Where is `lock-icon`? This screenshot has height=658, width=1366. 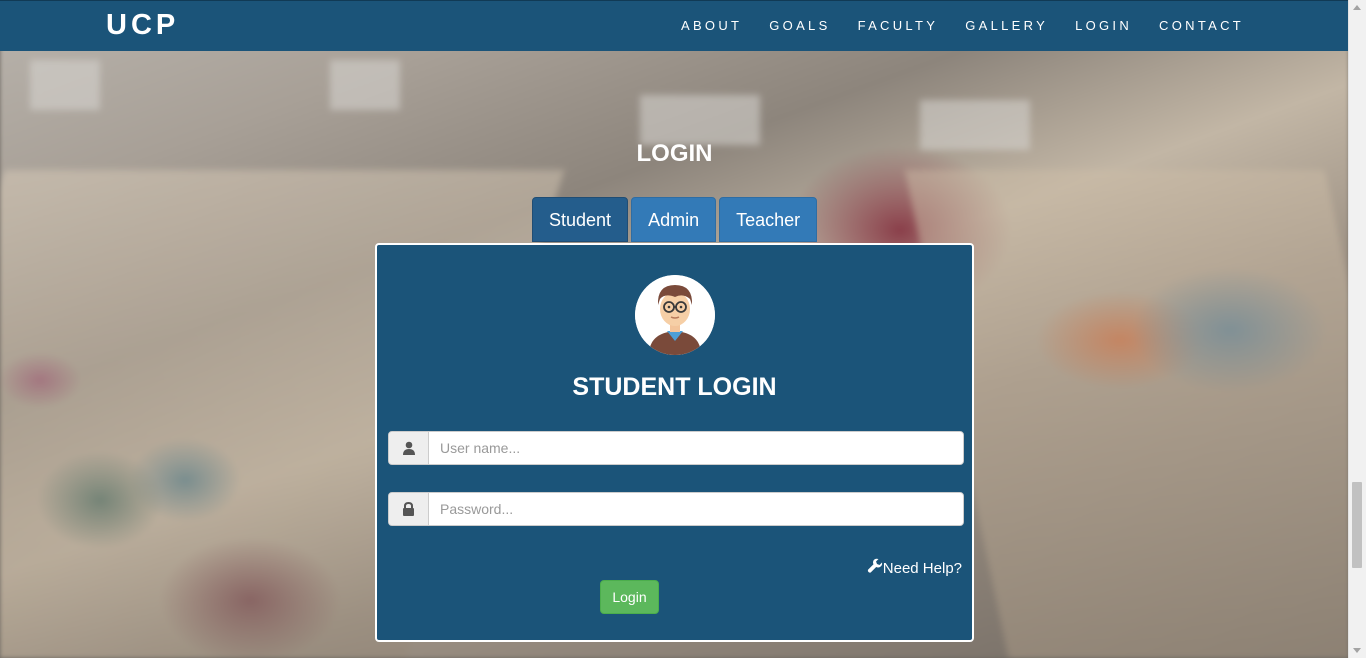
lock-icon is located at coordinates (409, 509).